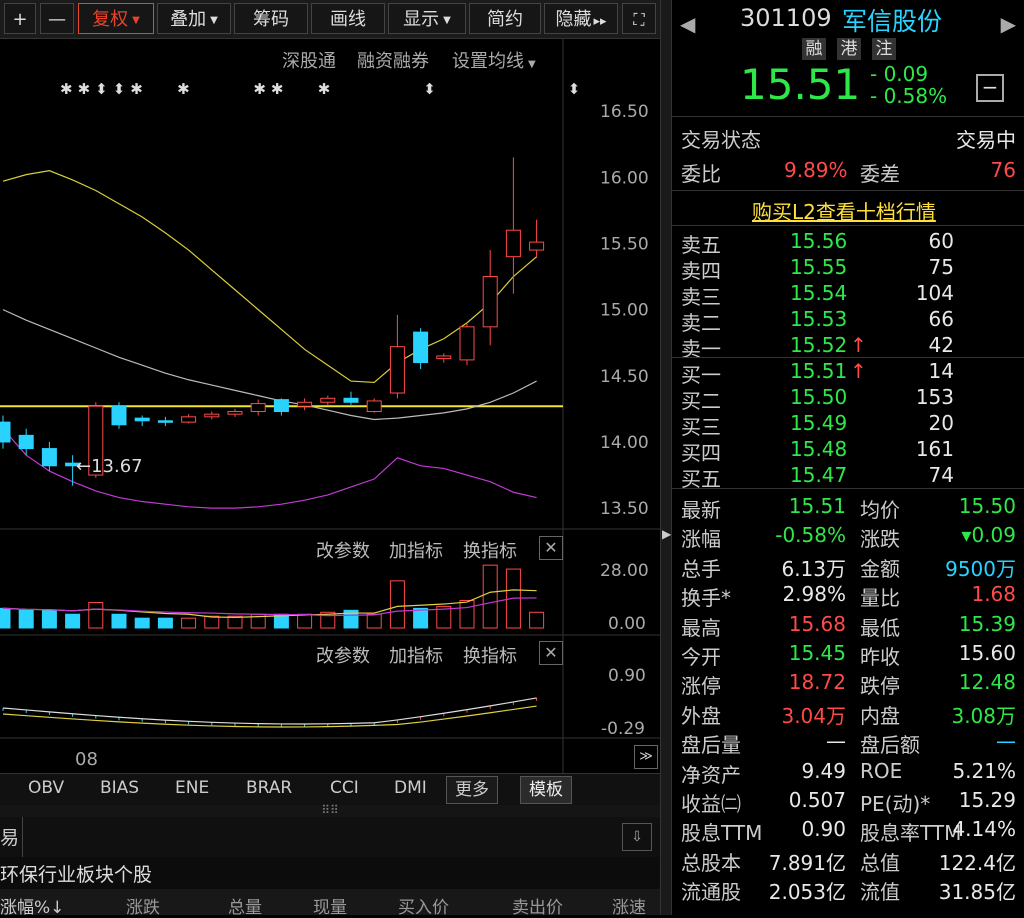  What do you see at coordinates (813, 715) in the screenshot?
I see `stat-value: 3.04万` at bounding box center [813, 715].